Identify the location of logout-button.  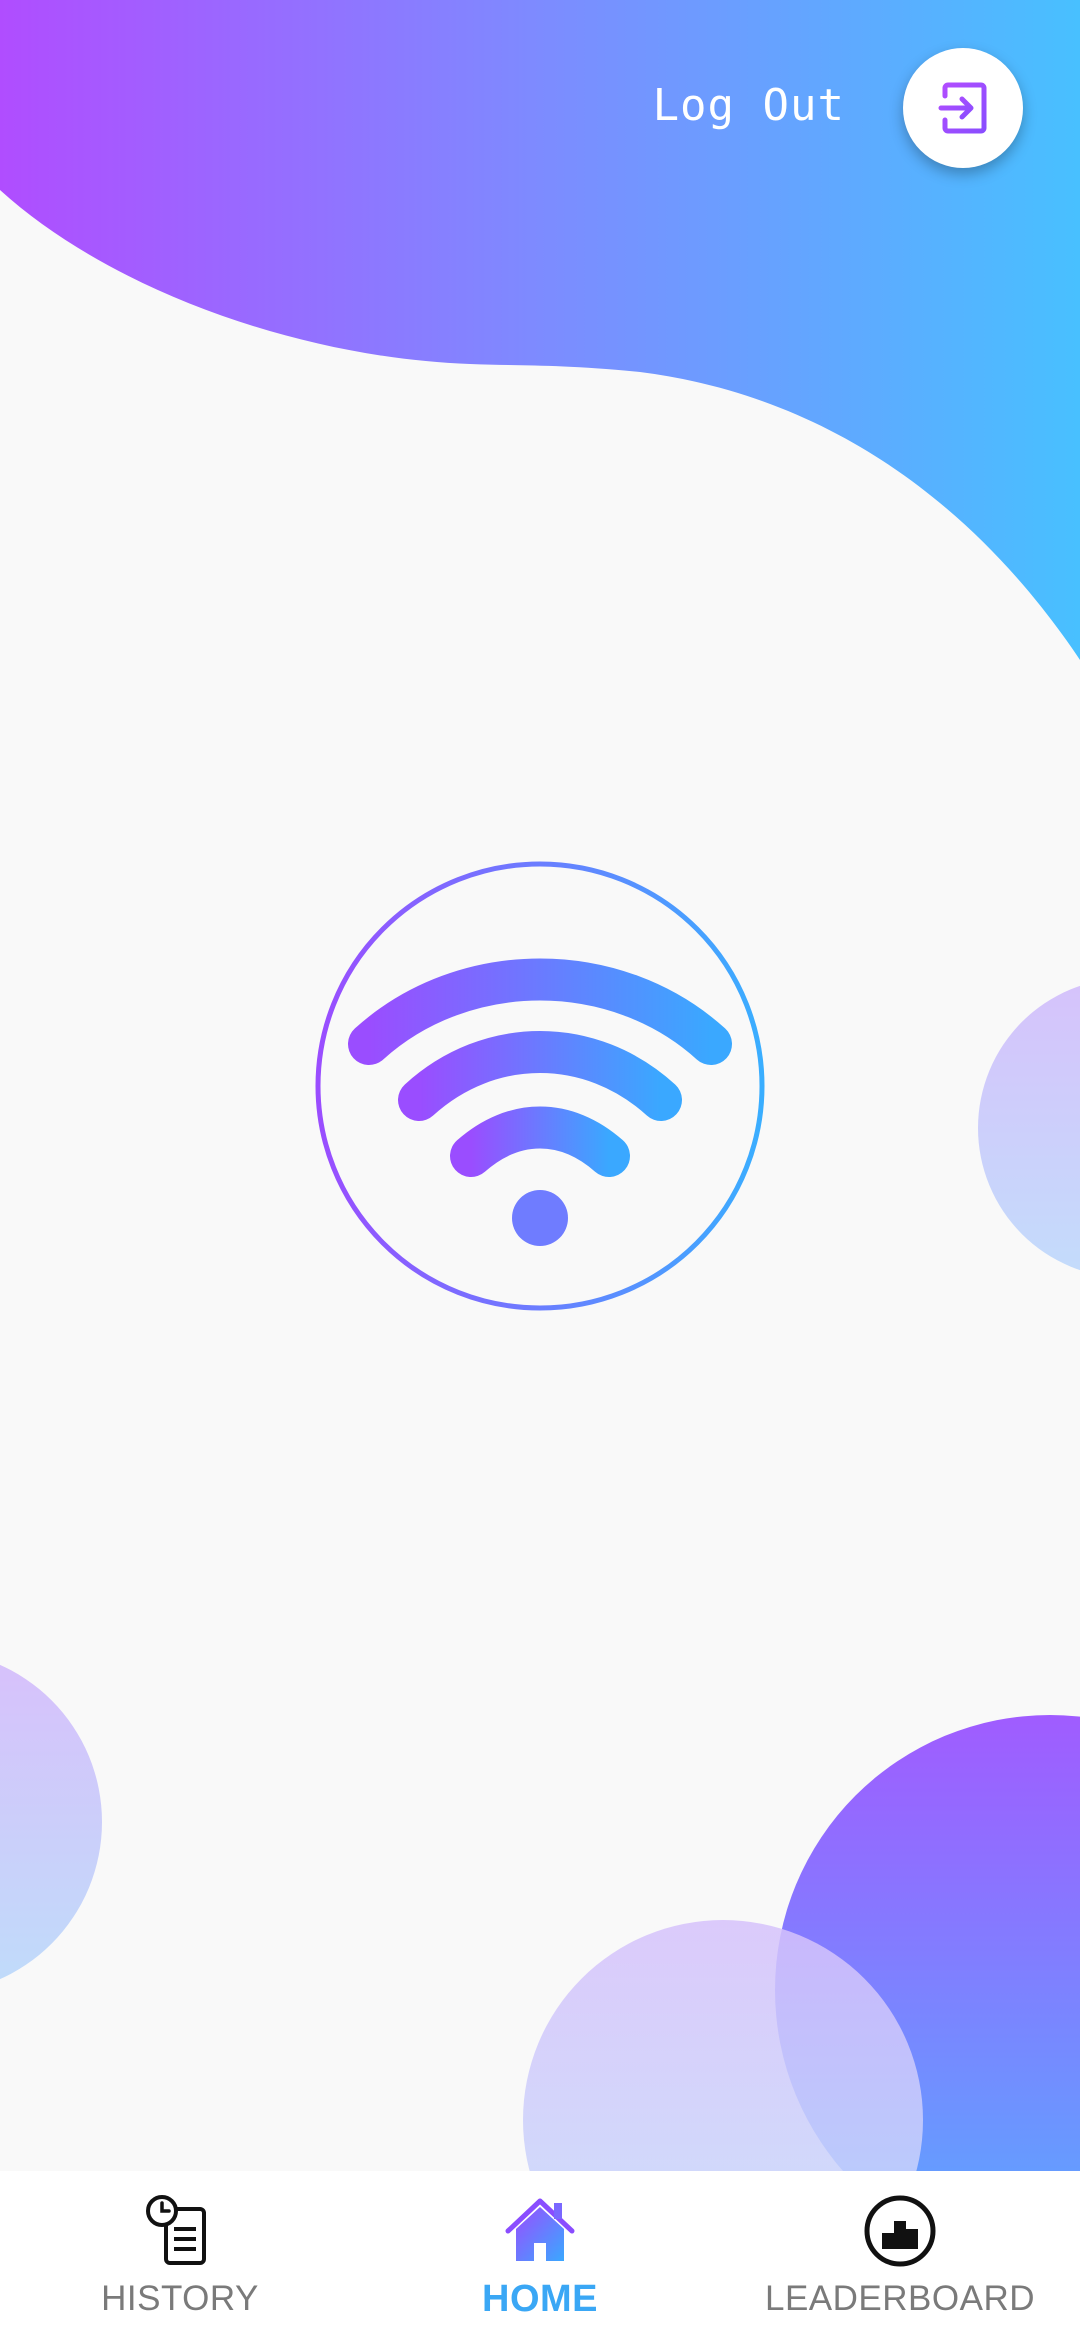
(963, 108).